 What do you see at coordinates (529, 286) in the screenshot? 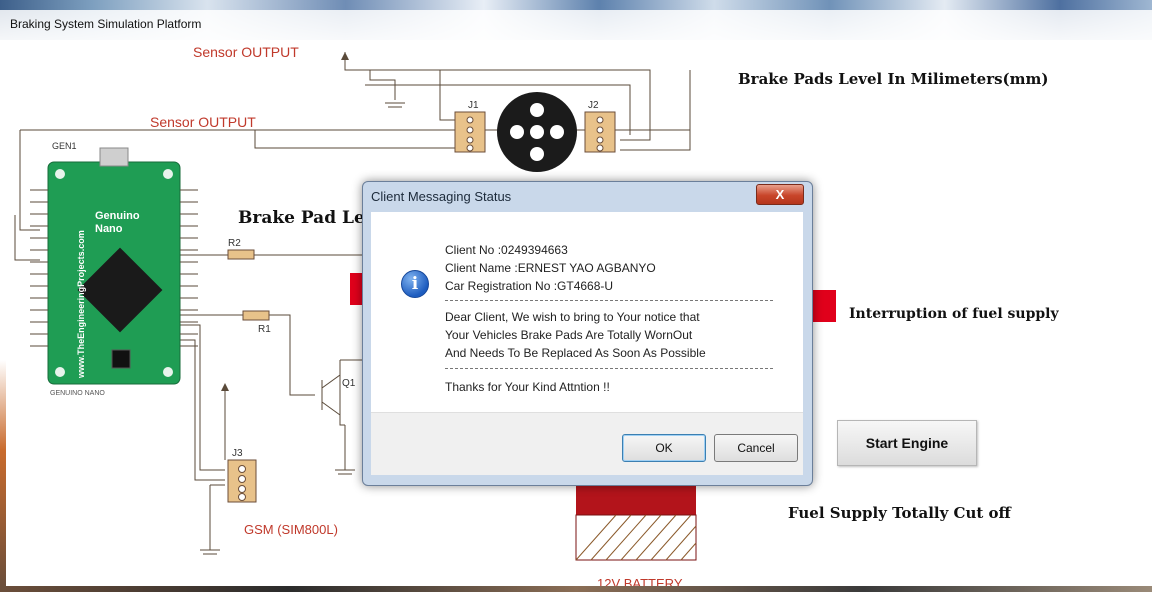
I see `car-registration: Car Registration No :GT4668-U` at bounding box center [529, 286].